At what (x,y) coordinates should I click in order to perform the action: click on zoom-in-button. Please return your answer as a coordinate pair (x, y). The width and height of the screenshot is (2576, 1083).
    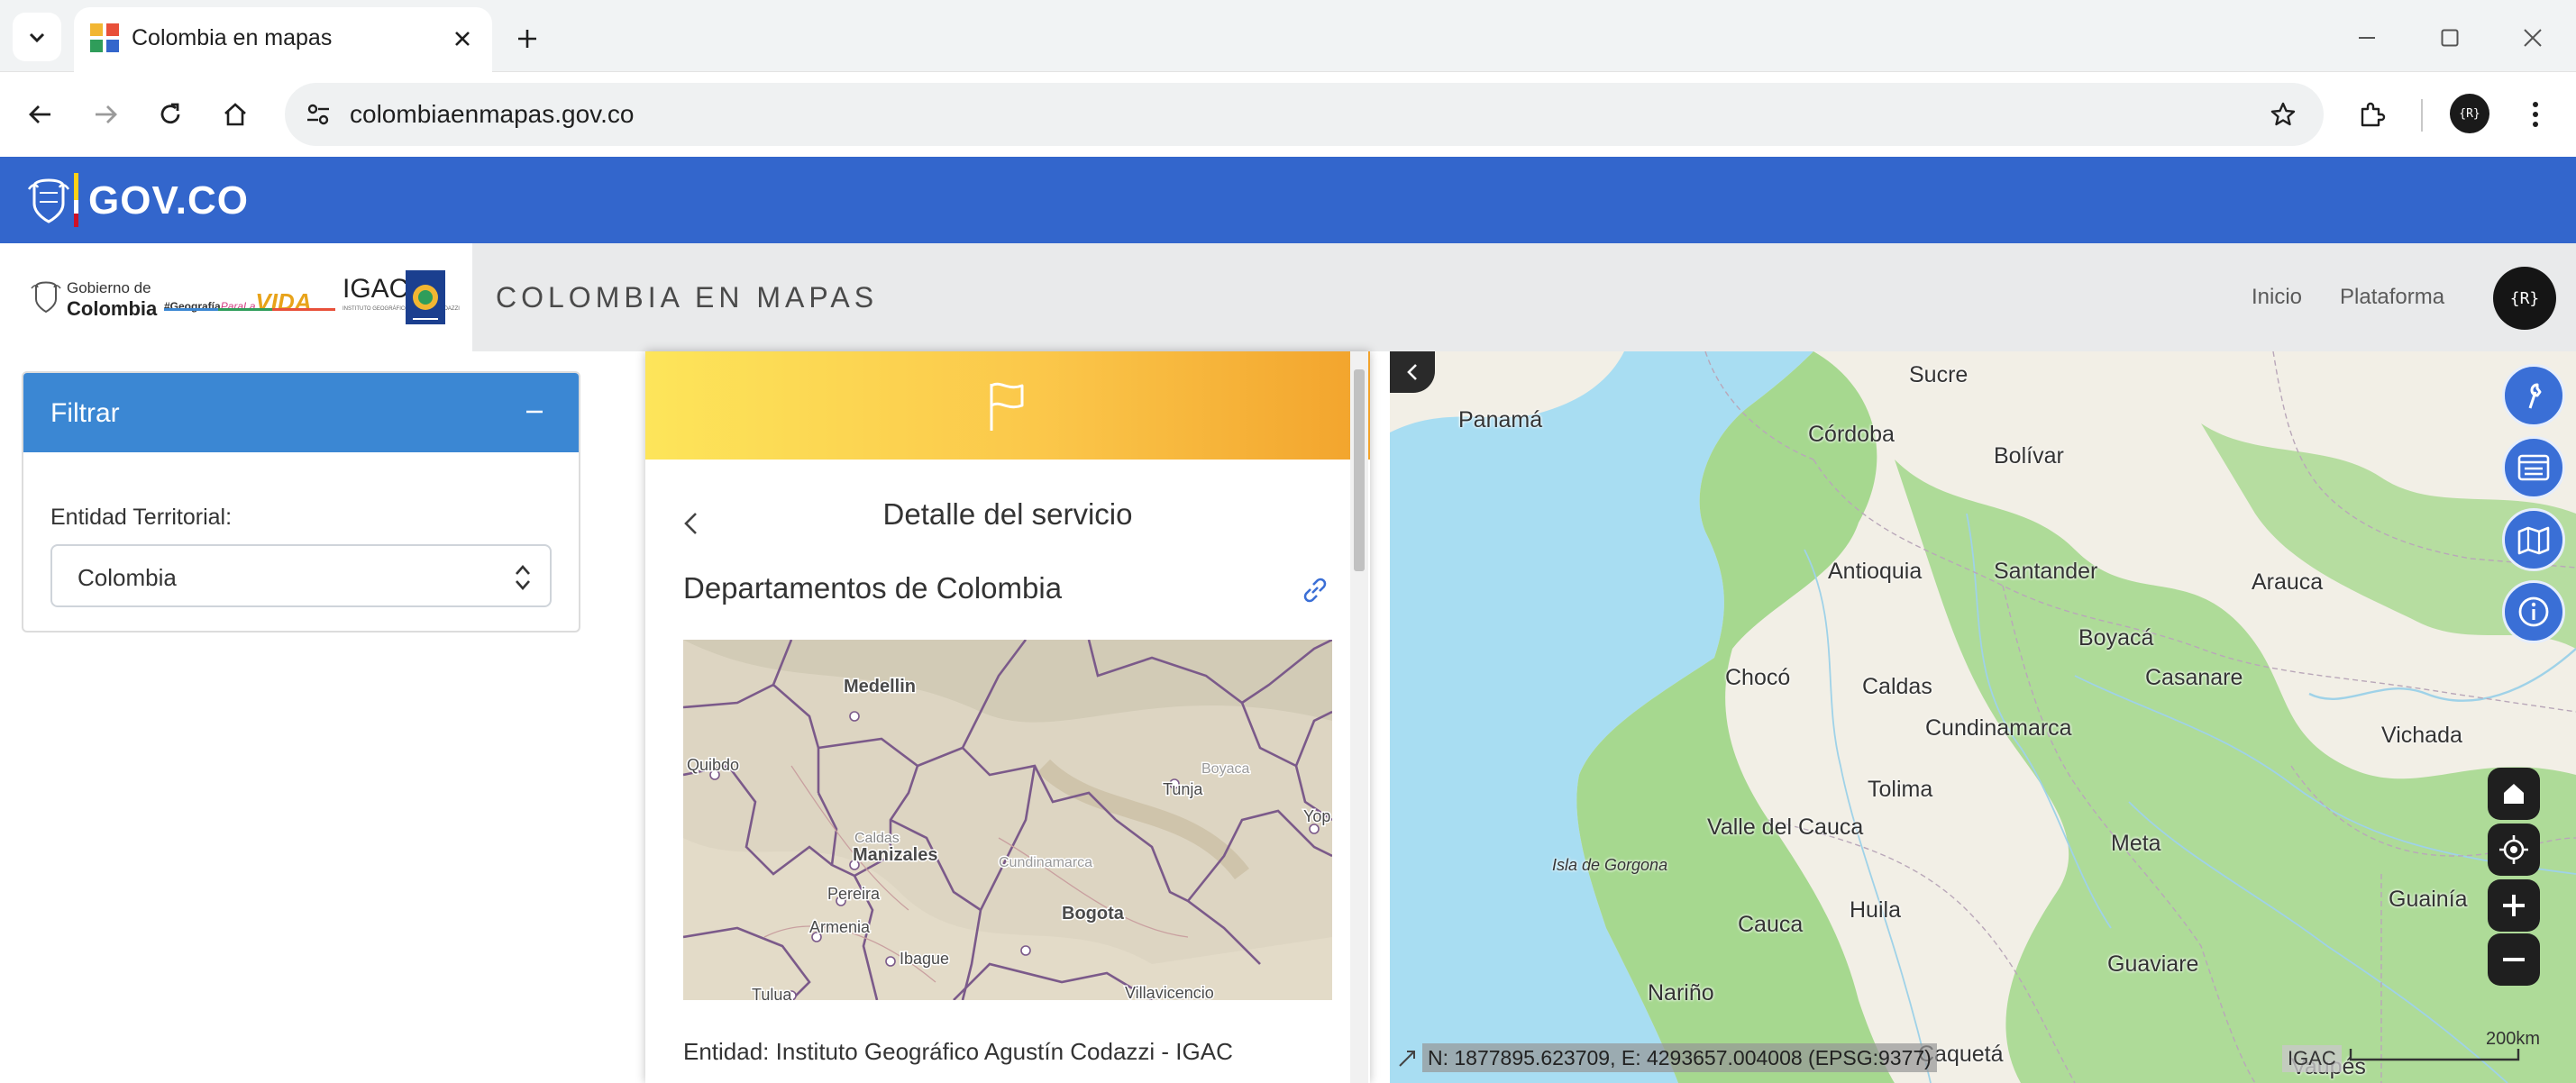
    Looking at the image, I should click on (2514, 905).